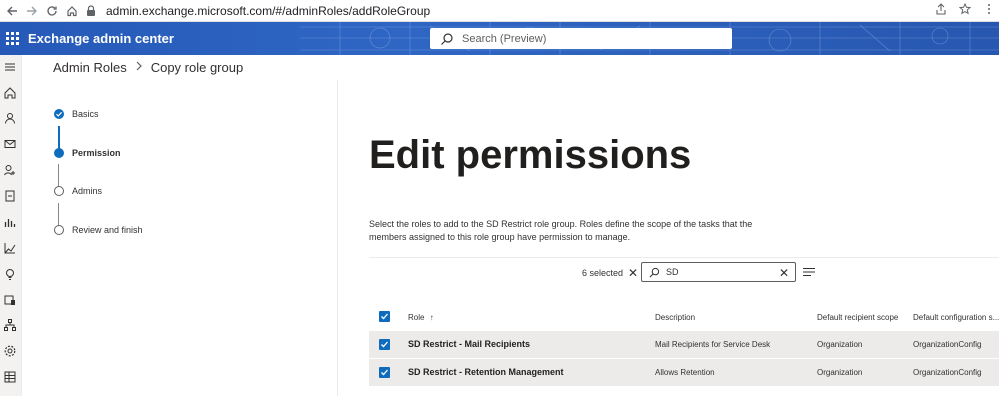  What do you see at coordinates (10, 222) in the screenshot?
I see `reports-icon` at bounding box center [10, 222].